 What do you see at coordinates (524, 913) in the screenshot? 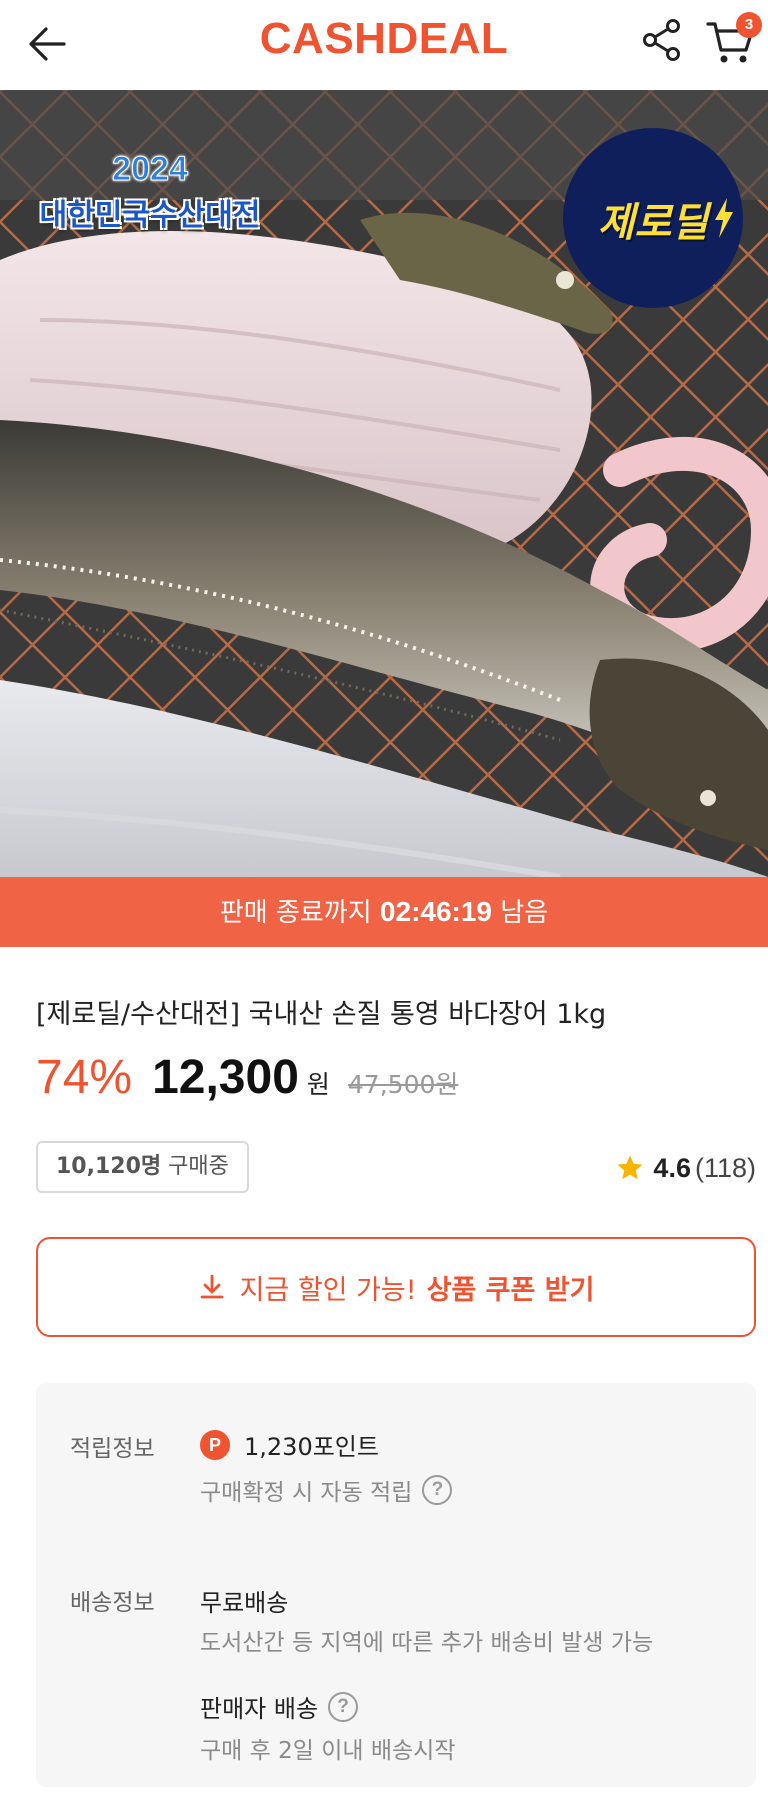
I see `timer-suffix: 남음` at bounding box center [524, 913].